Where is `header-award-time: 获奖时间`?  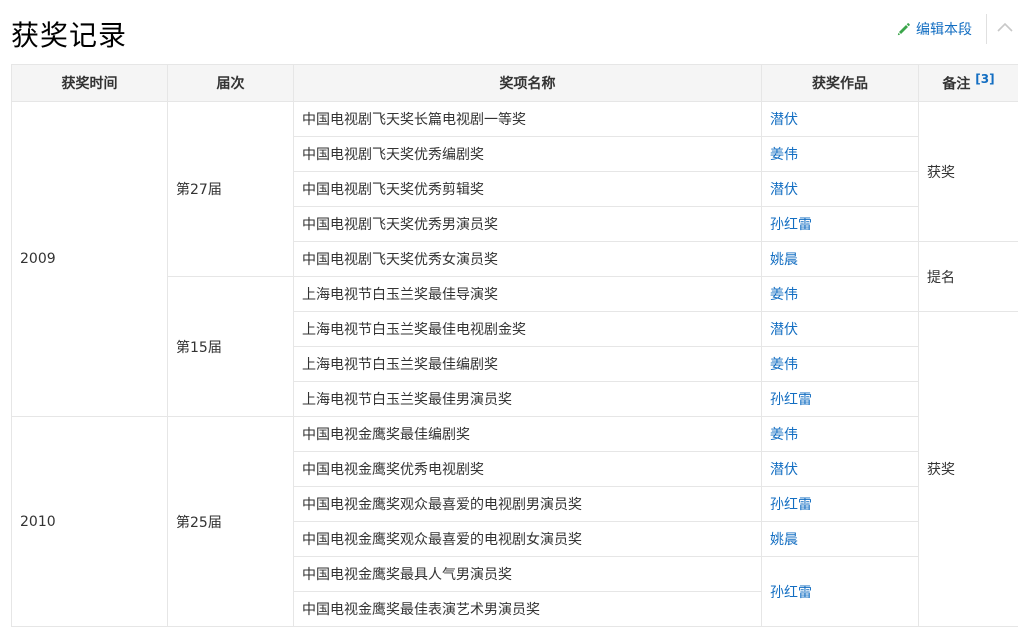
header-award-time: 获奖时间 is located at coordinates (90, 83).